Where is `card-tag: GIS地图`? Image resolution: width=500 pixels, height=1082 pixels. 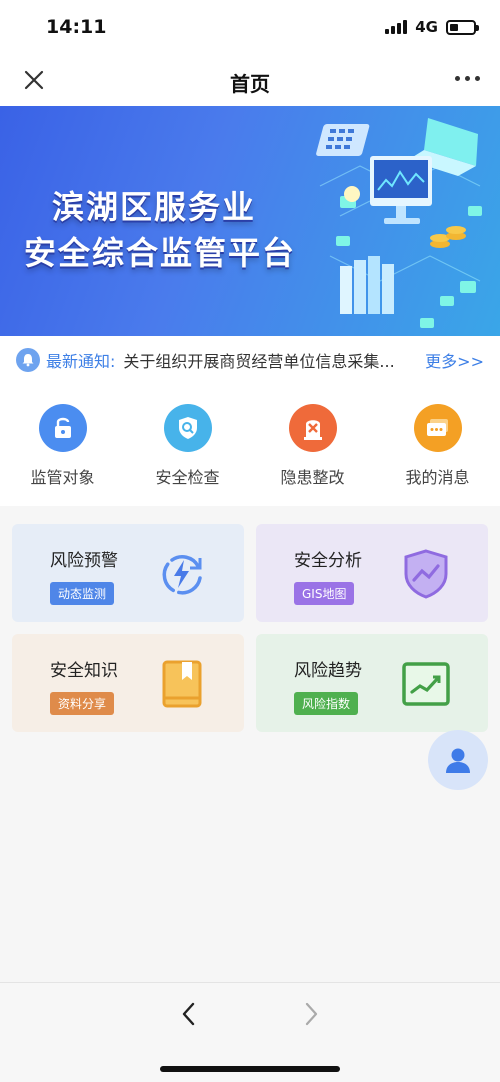
card-tag: GIS地图 is located at coordinates (324, 593).